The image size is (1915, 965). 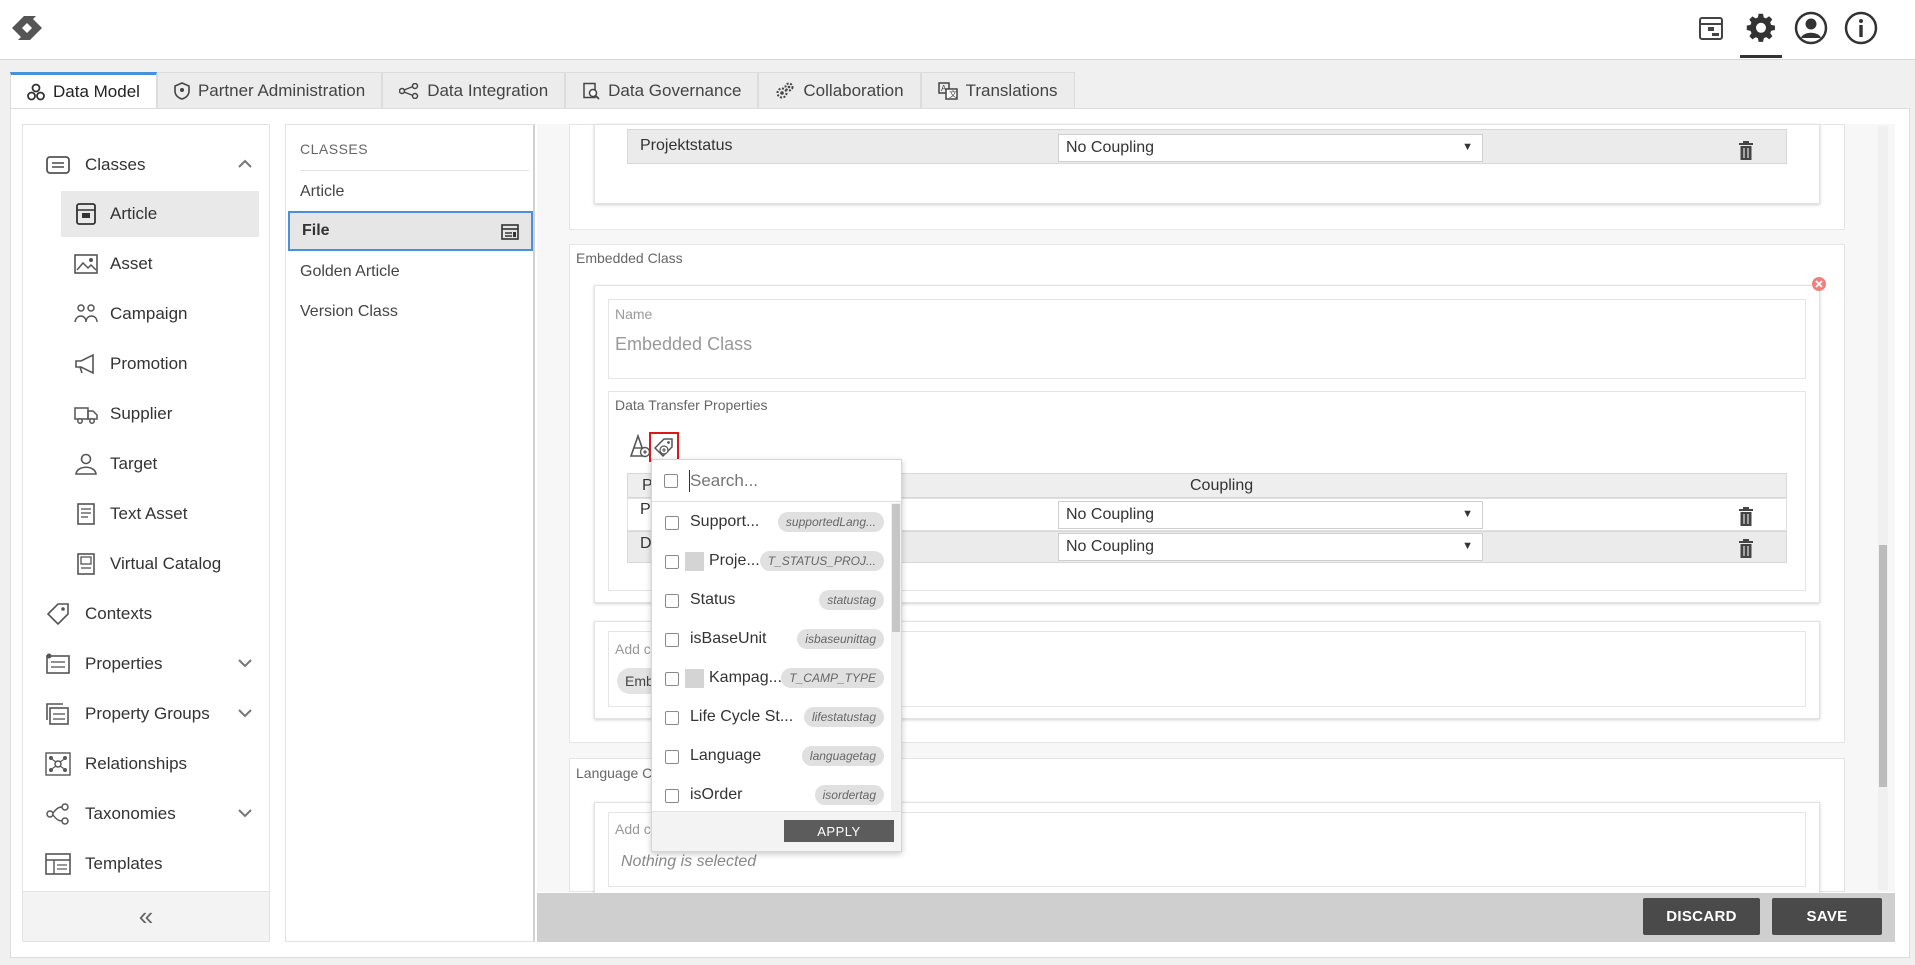 What do you see at coordinates (640, 446) in the screenshot?
I see `add-property-icon` at bounding box center [640, 446].